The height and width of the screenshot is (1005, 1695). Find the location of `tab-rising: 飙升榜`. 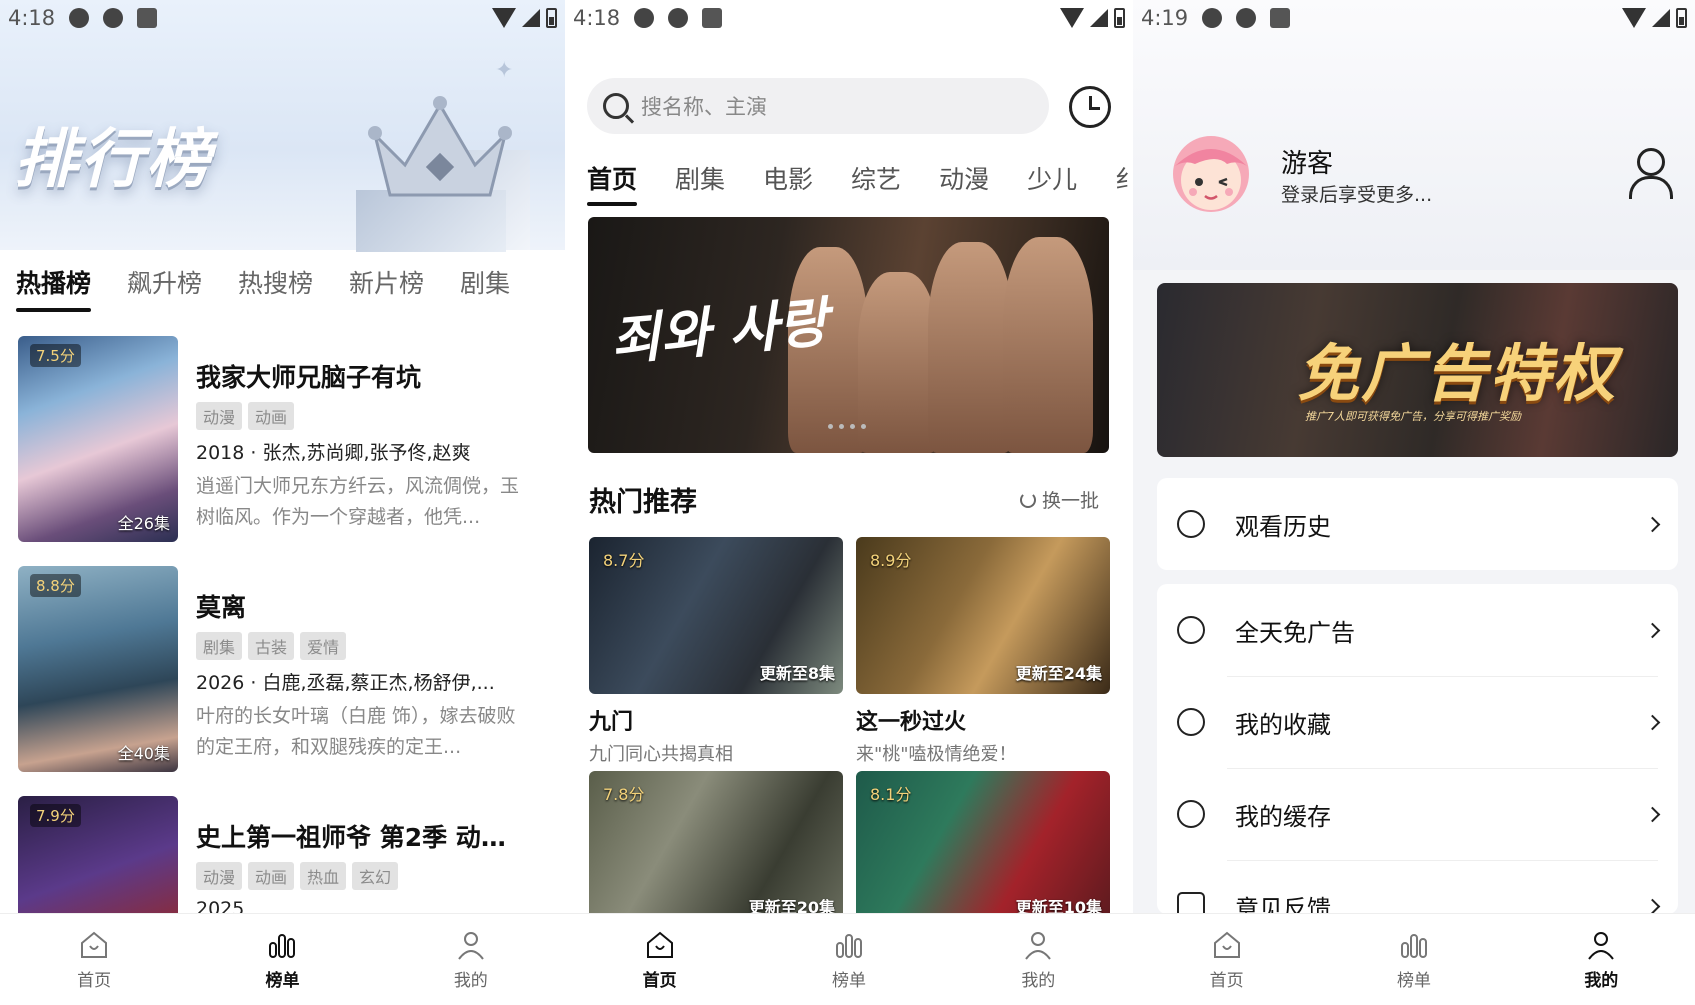

tab-rising: 飙升榜 is located at coordinates (164, 290).